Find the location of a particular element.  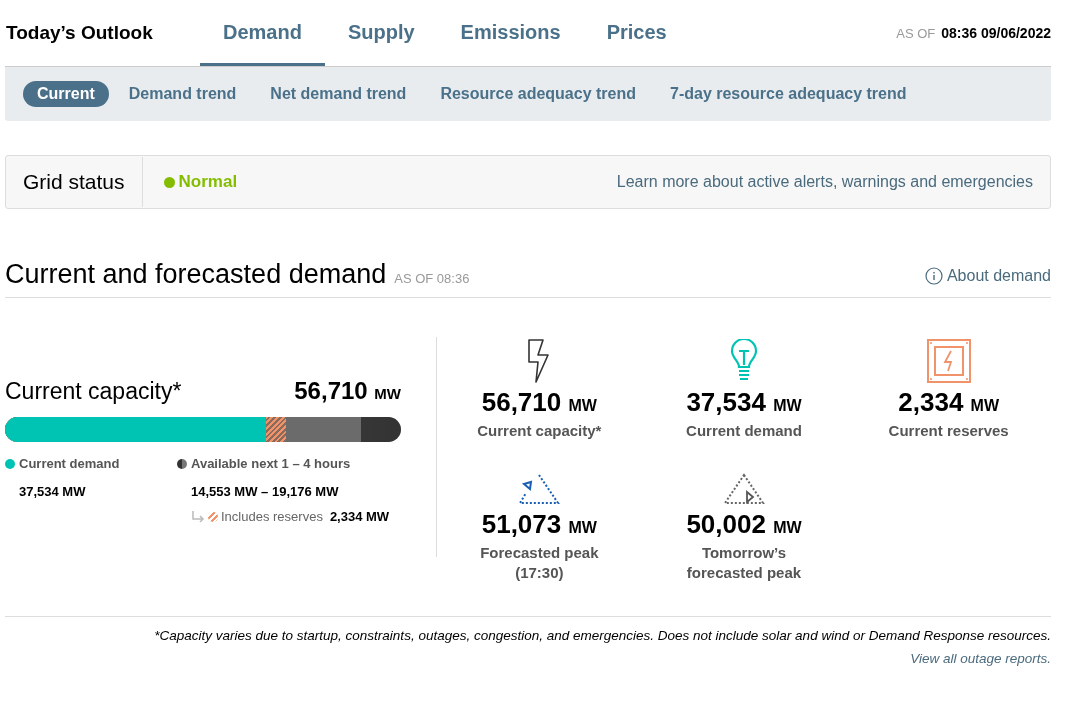

grid-status-label: Grid status is located at coordinates (74, 182).